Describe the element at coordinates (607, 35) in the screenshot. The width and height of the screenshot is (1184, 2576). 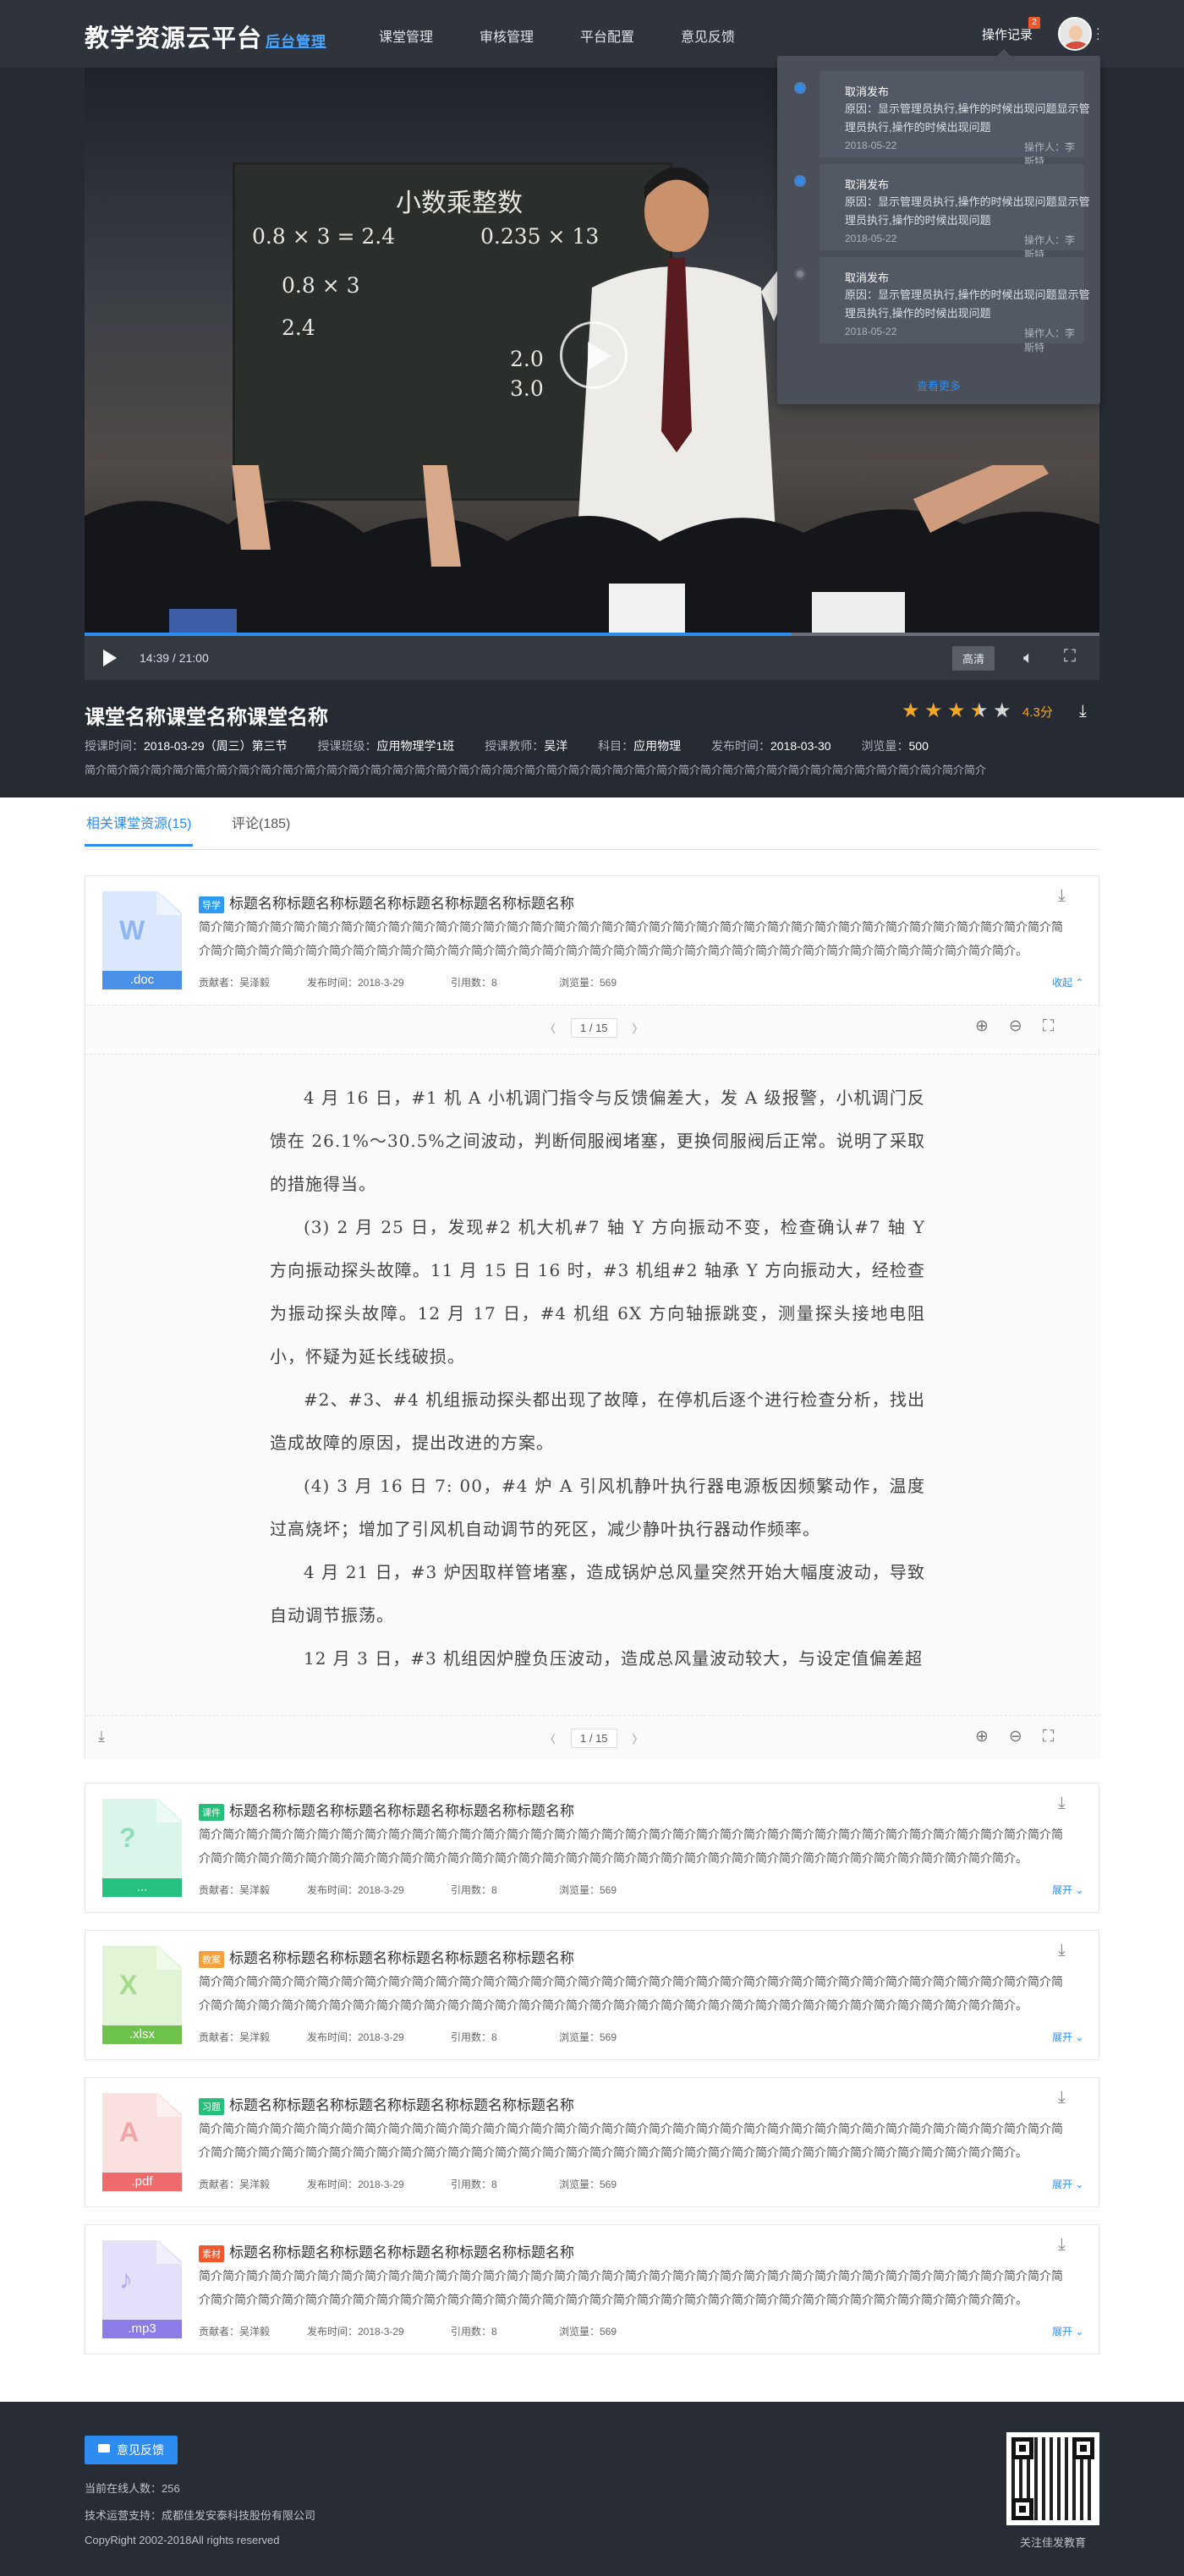
I see `nav-item-platform-config: 平台配置` at that location.